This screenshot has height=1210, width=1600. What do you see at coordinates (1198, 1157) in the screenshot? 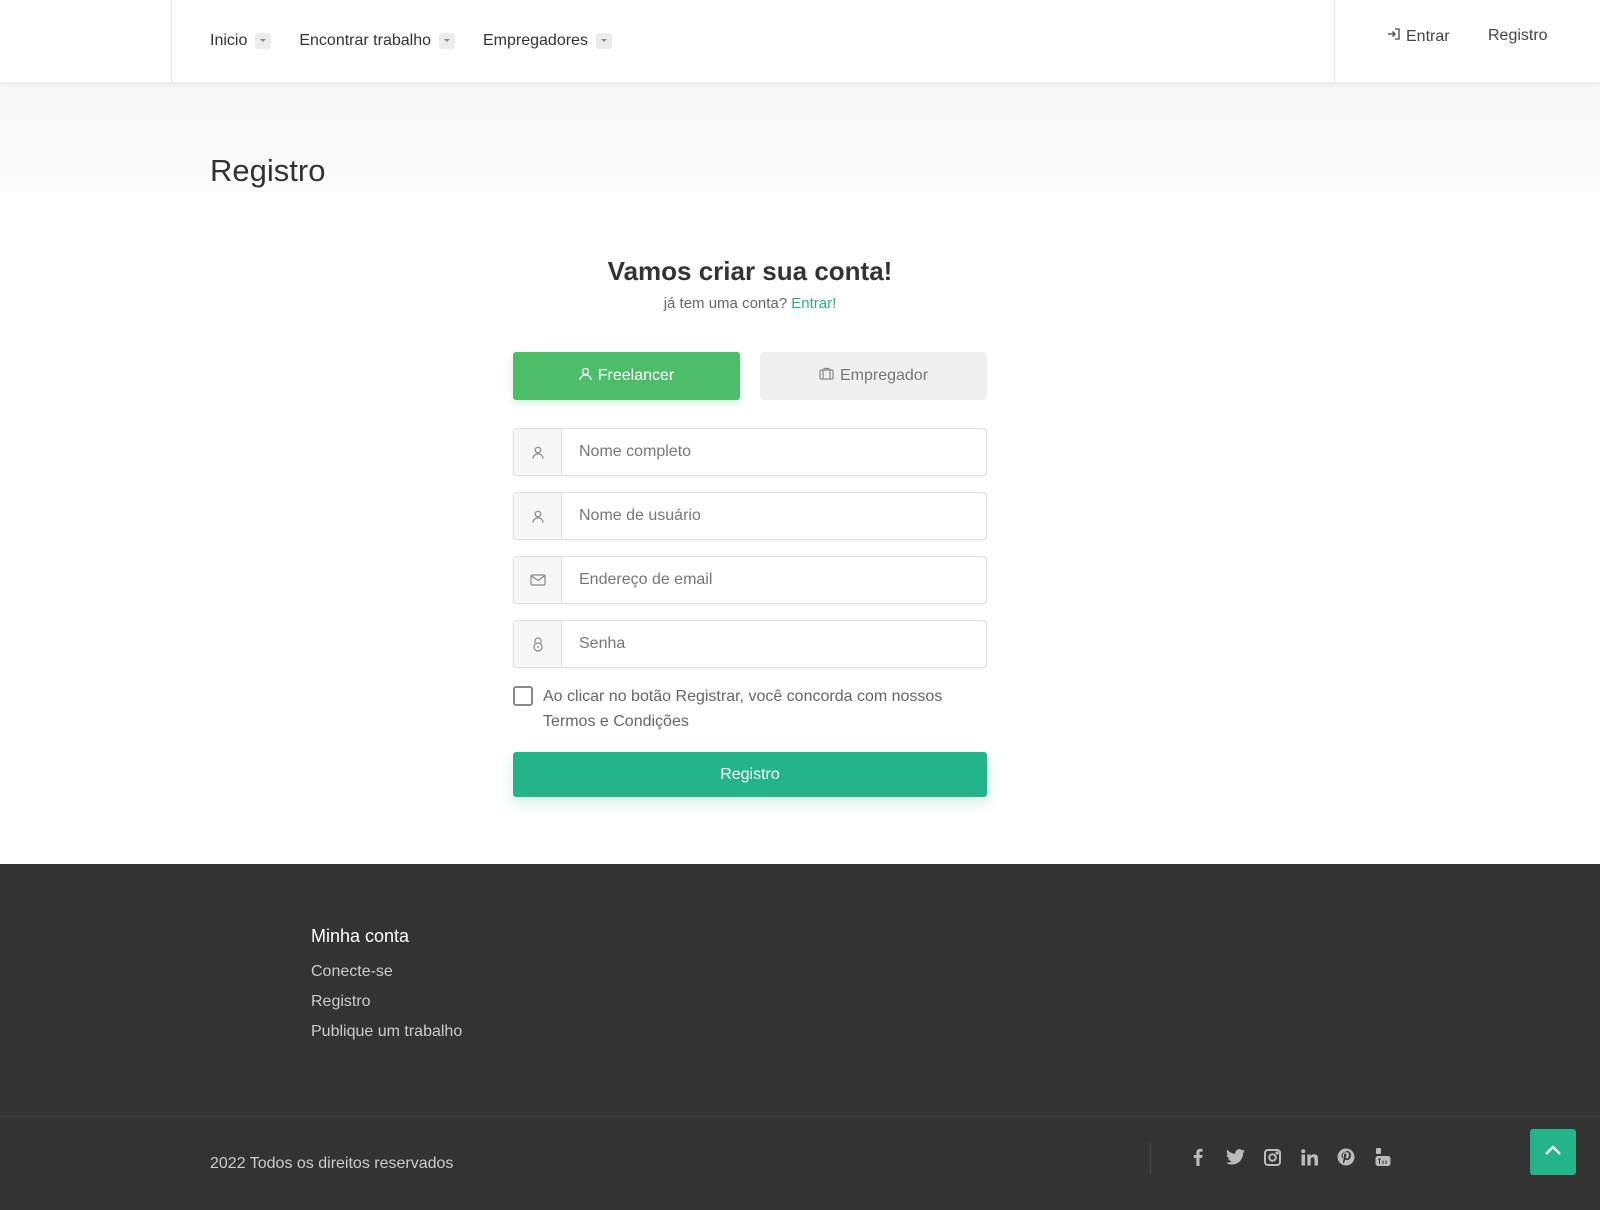
I see `facebook-icon` at bounding box center [1198, 1157].